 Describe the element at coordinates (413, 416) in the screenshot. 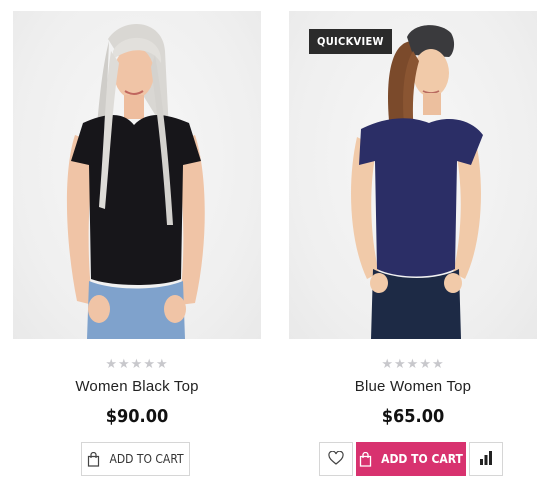

I see `product-price: $65.00` at that location.